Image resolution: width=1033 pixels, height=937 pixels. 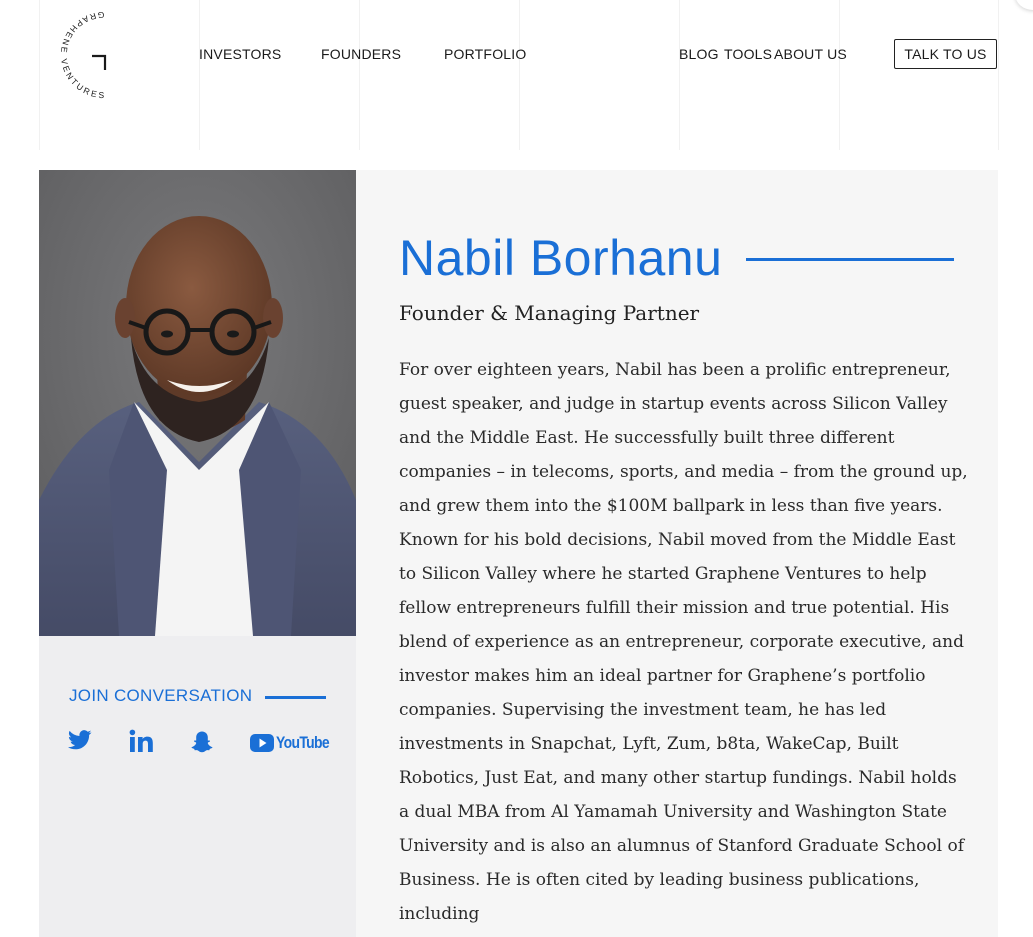 What do you see at coordinates (945, 54) in the screenshot?
I see `talk-to-us-button: TALK TO US` at bounding box center [945, 54].